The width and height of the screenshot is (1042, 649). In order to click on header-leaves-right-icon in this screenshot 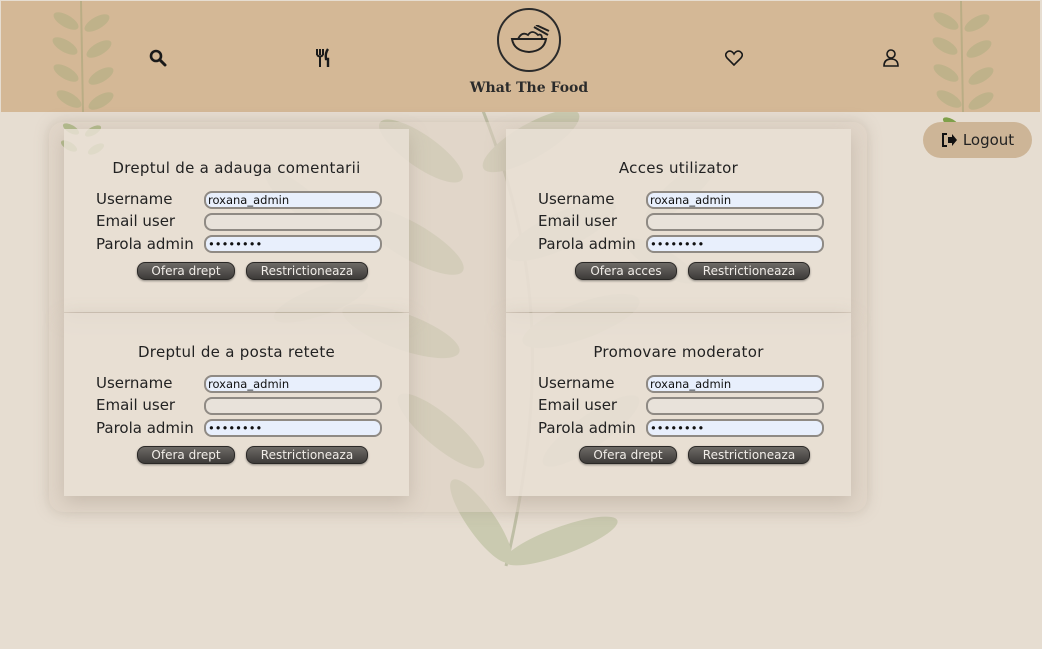, I will do `click(963, 56)`.